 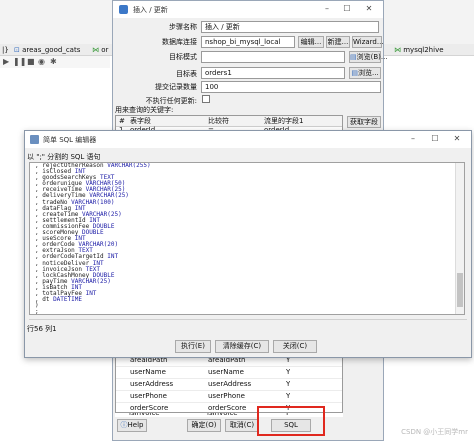 I want to click on commit-size-input: 100, so click(x=291, y=87).